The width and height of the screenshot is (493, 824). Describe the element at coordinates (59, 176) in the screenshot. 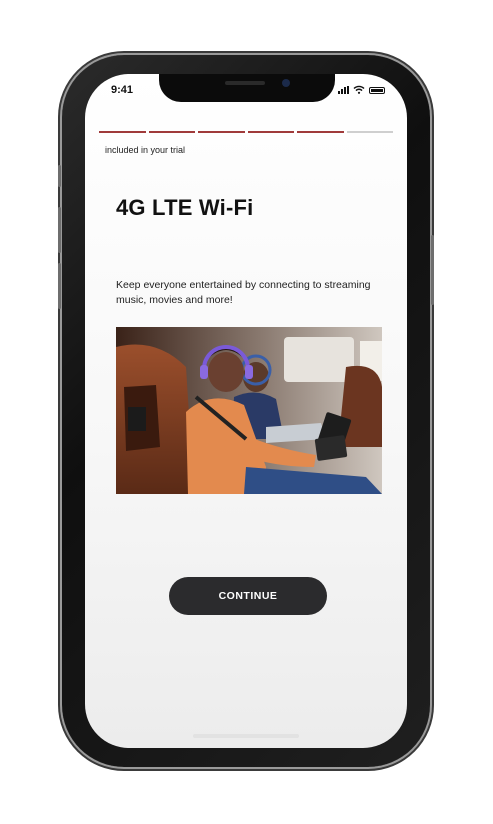

I see `mute-switch` at that location.